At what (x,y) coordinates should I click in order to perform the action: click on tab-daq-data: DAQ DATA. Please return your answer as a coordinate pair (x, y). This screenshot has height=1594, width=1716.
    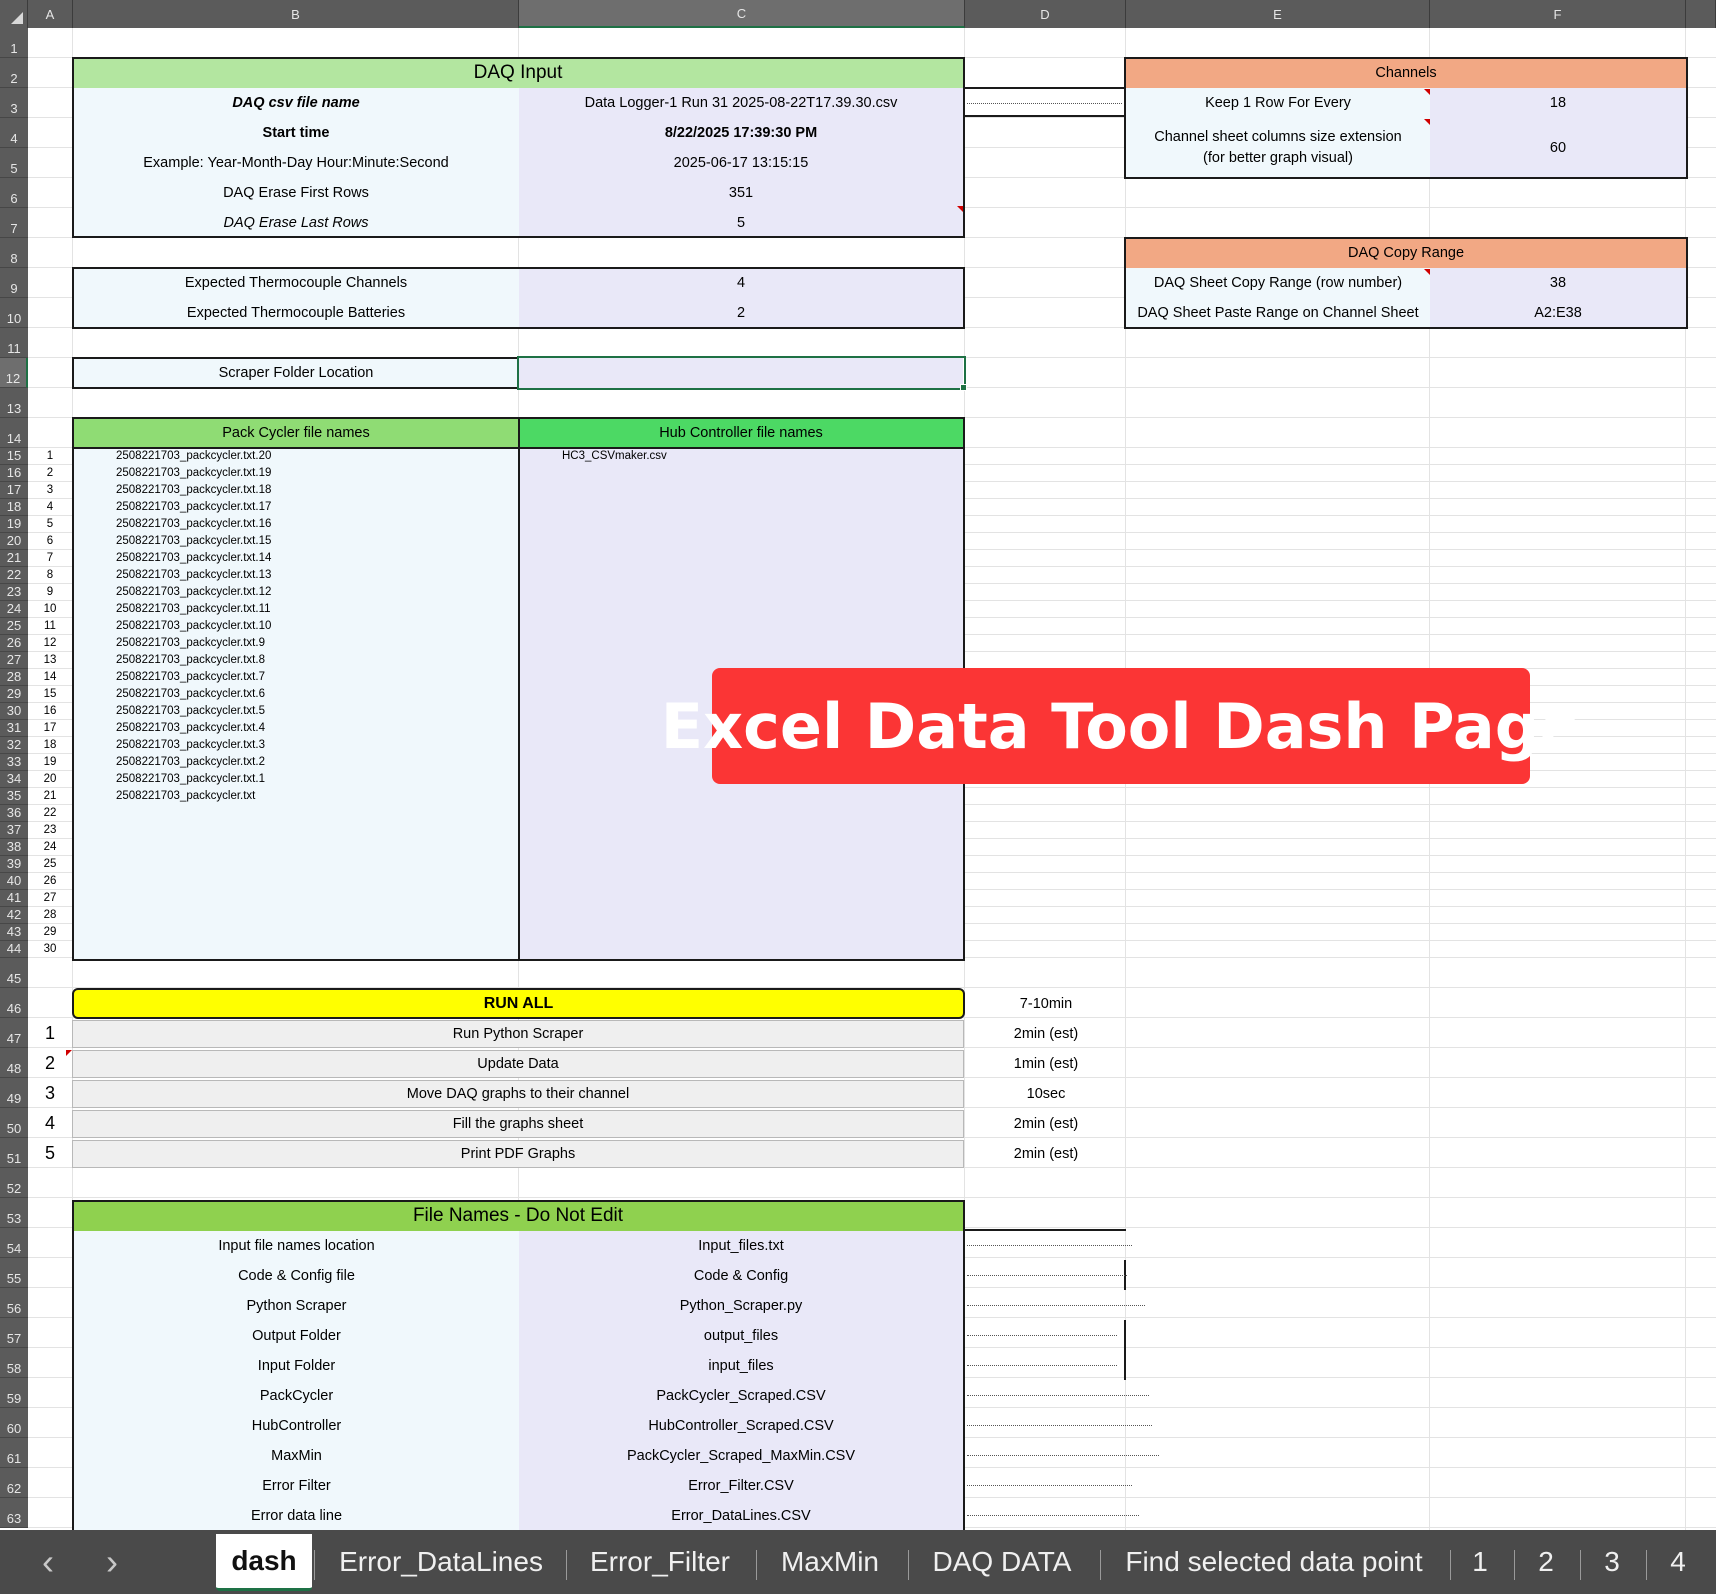
    Looking at the image, I should click on (1002, 1562).